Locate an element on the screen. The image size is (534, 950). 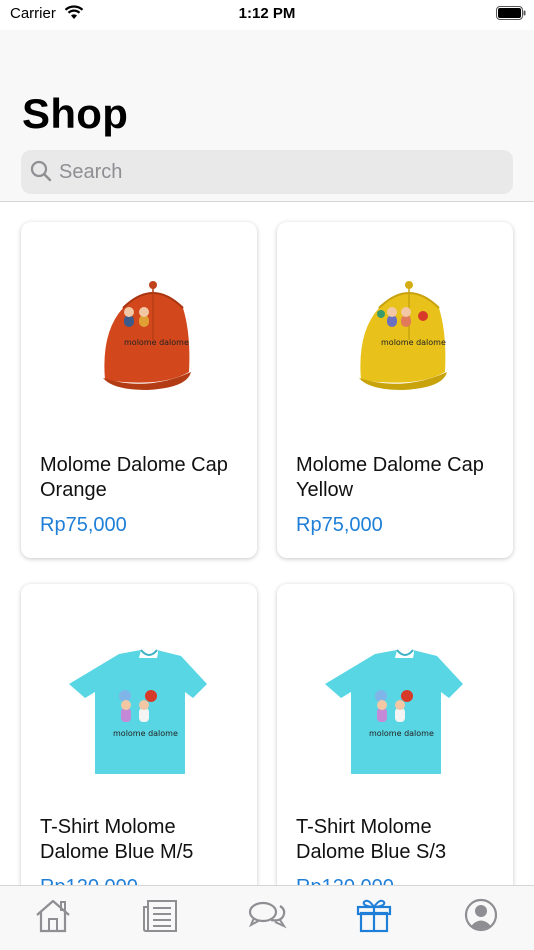
chat-icon is located at coordinates (267, 915).